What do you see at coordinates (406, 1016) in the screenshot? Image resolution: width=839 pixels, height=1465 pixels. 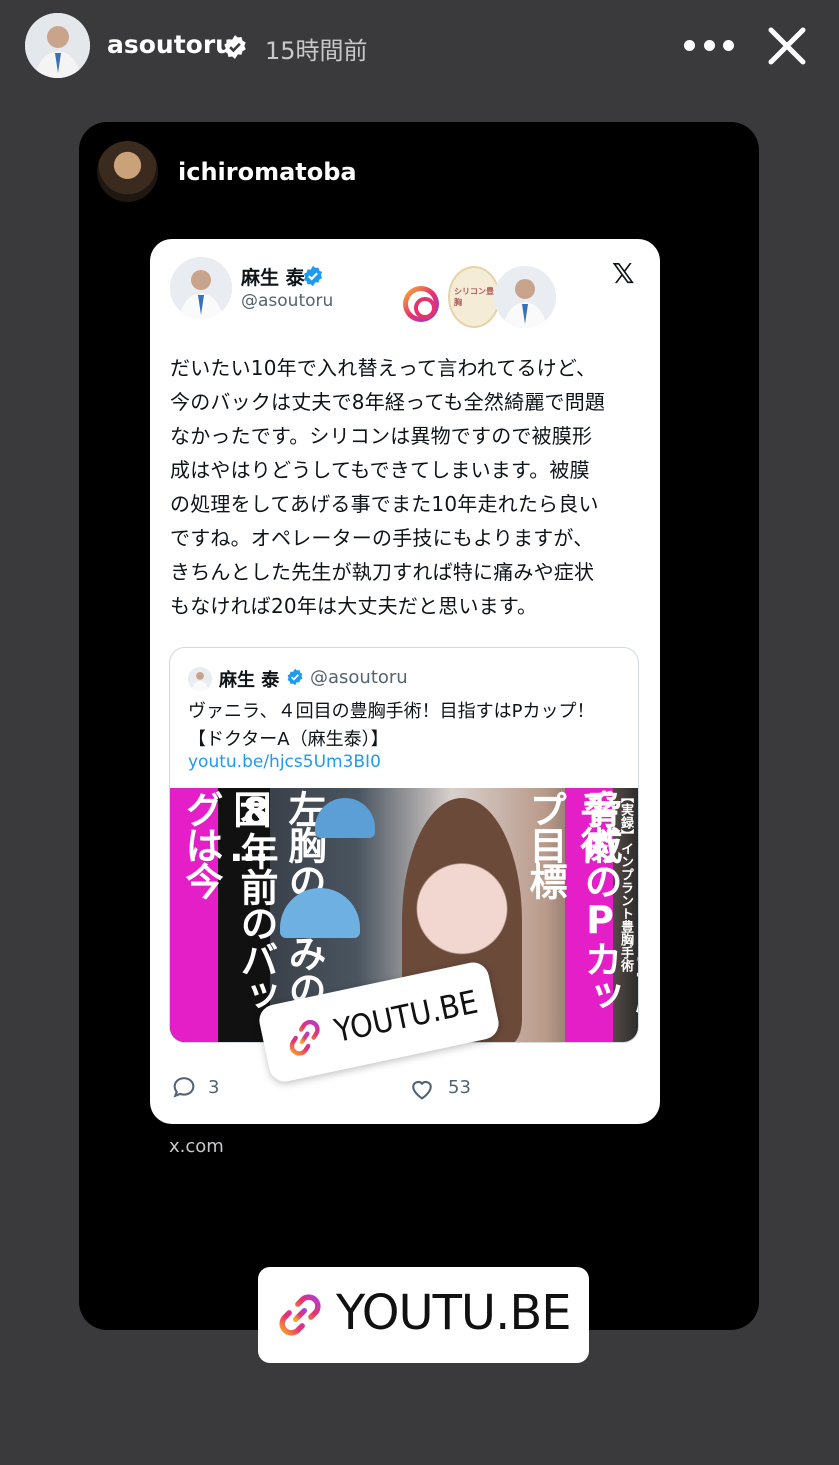 I see `sticker-small-label: YOUTU.BE` at bounding box center [406, 1016].